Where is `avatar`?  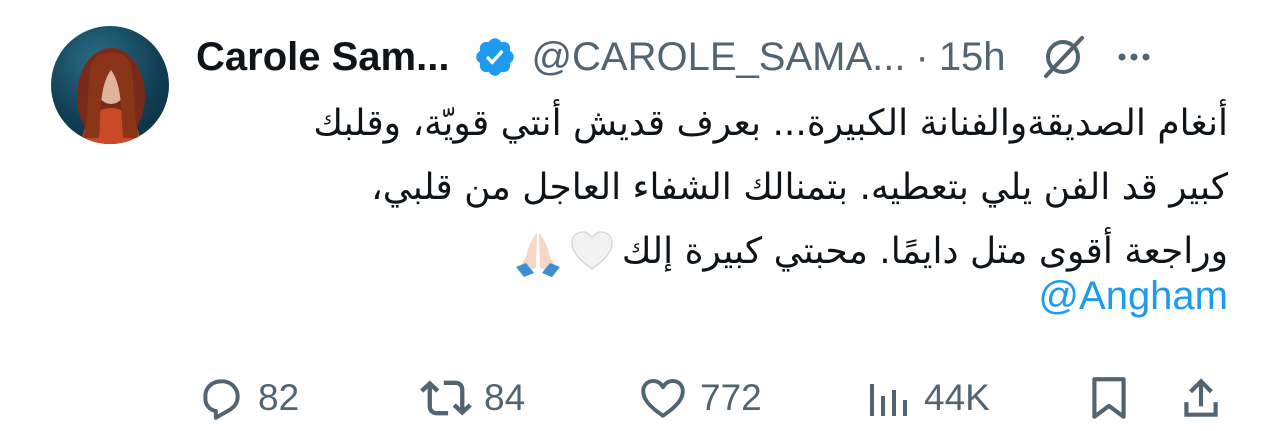 avatar is located at coordinates (110, 85).